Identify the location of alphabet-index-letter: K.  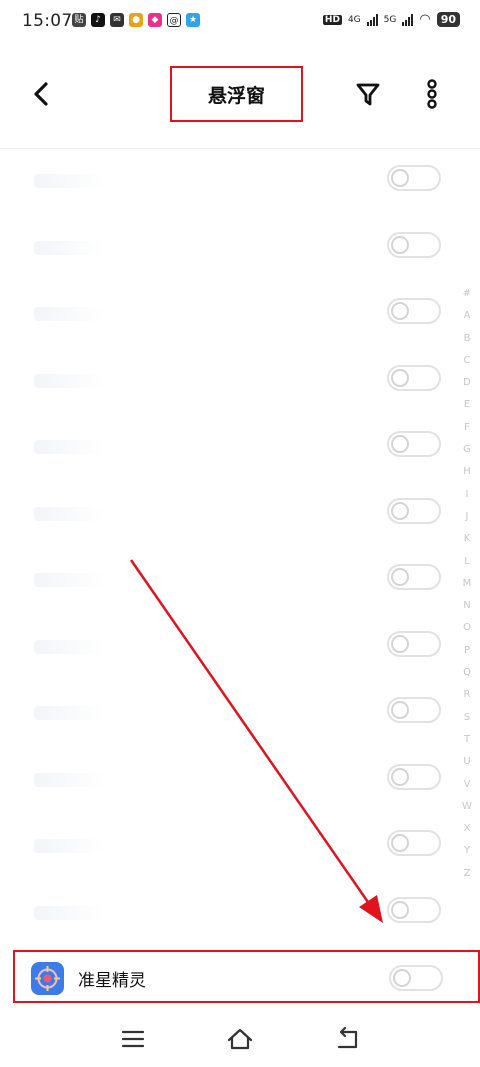
(467, 539).